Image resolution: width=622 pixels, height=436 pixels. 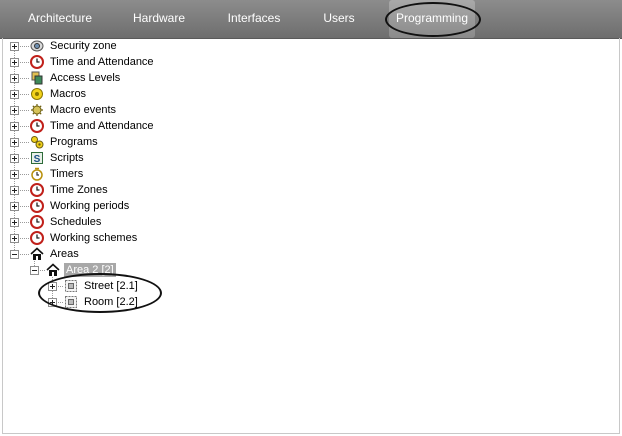 I want to click on tree-item-label: Timers, so click(x=67, y=174).